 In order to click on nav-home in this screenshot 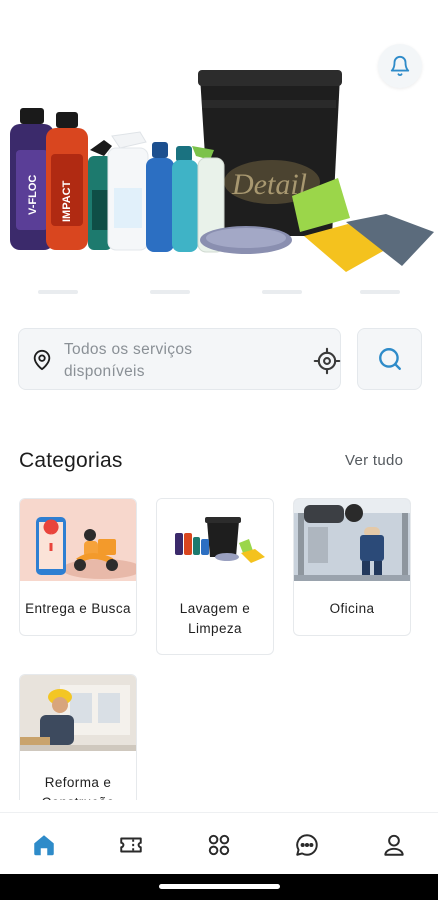, I will do `click(44, 845)`.